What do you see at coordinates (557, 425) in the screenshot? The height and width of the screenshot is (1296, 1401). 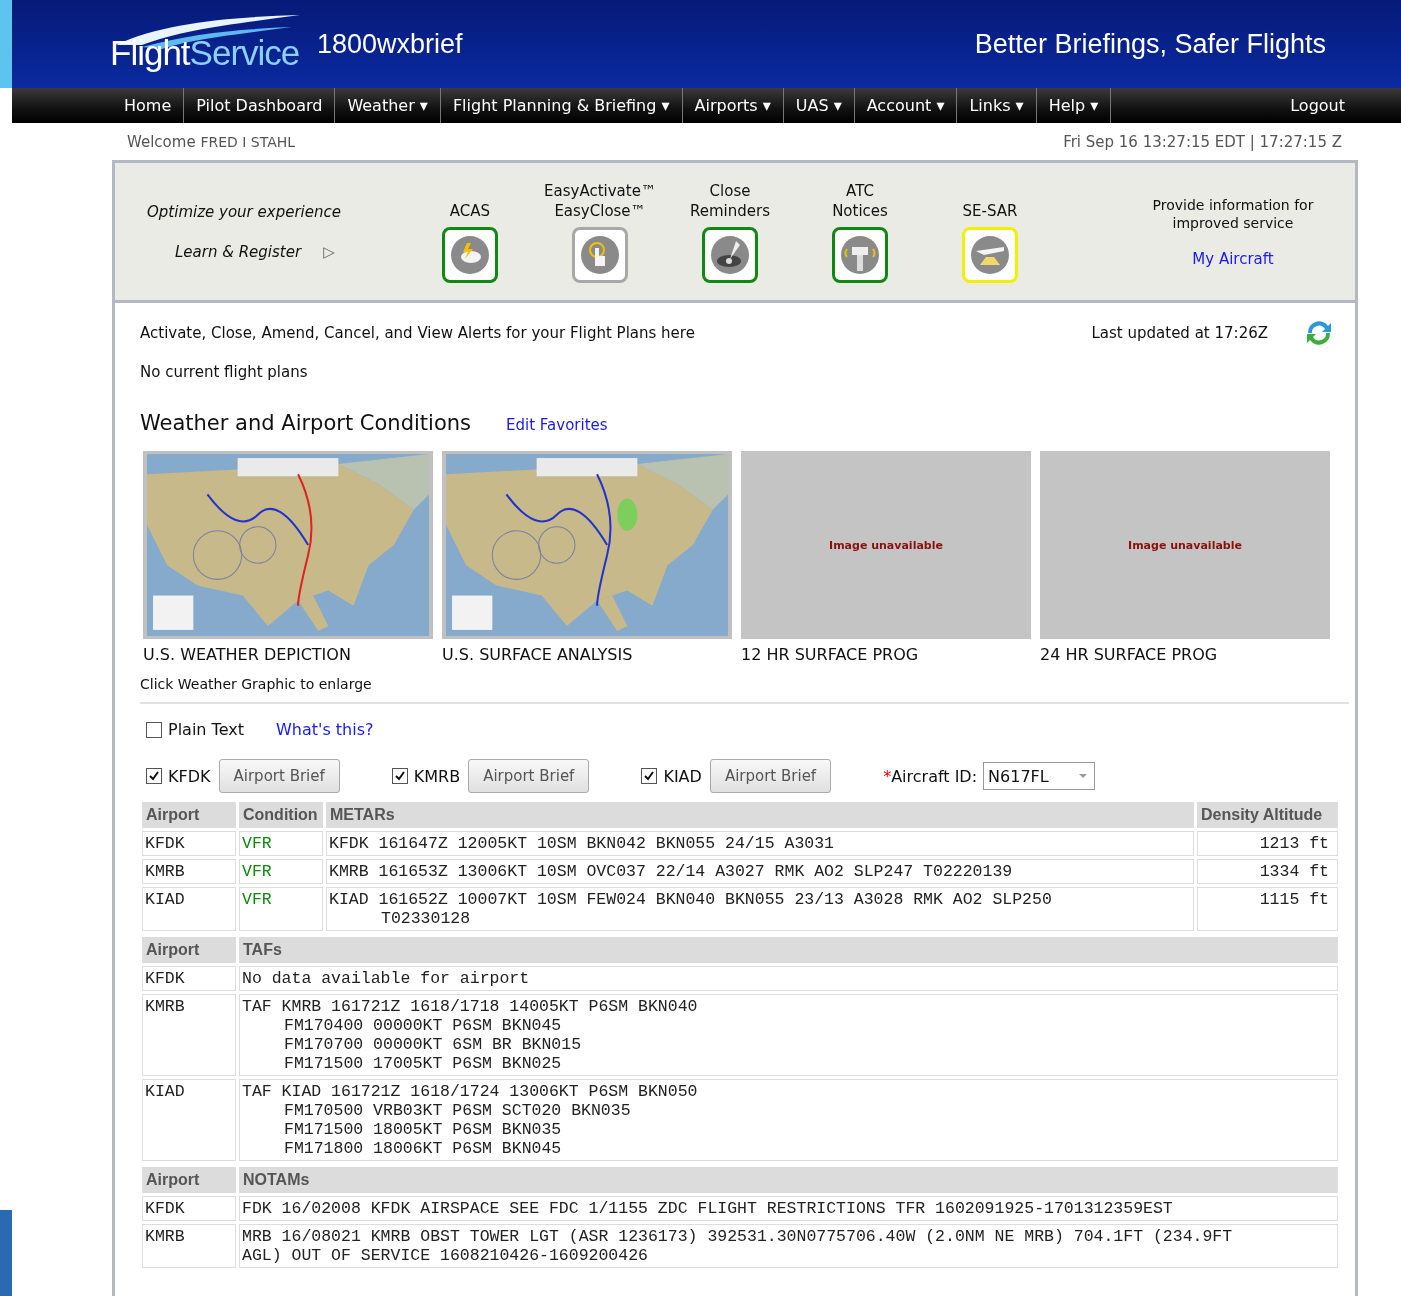 I see `edit-favorites-link: Edit Favorites` at bounding box center [557, 425].